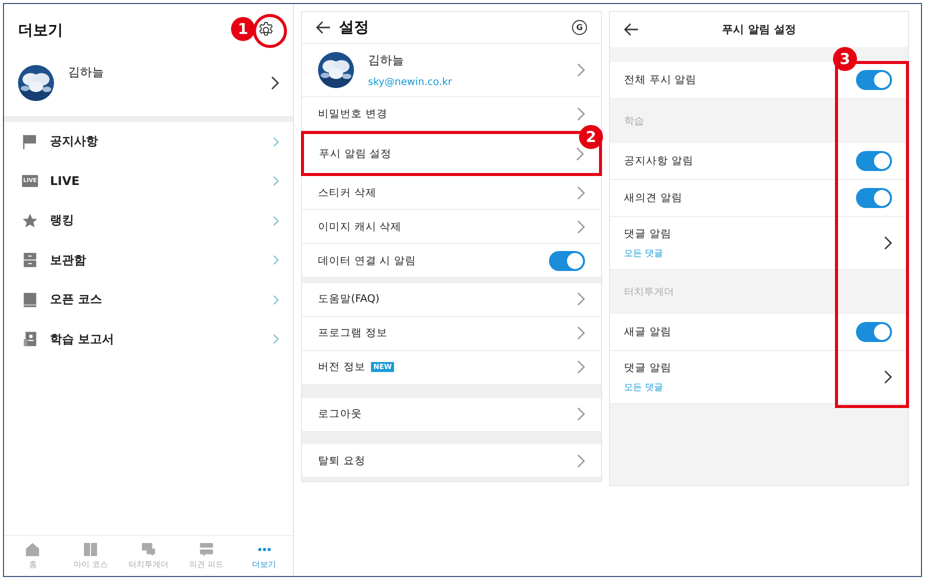 The image size is (925, 580). What do you see at coordinates (340, 414) in the screenshot?
I see `item-label: 로그아웃` at bounding box center [340, 414].